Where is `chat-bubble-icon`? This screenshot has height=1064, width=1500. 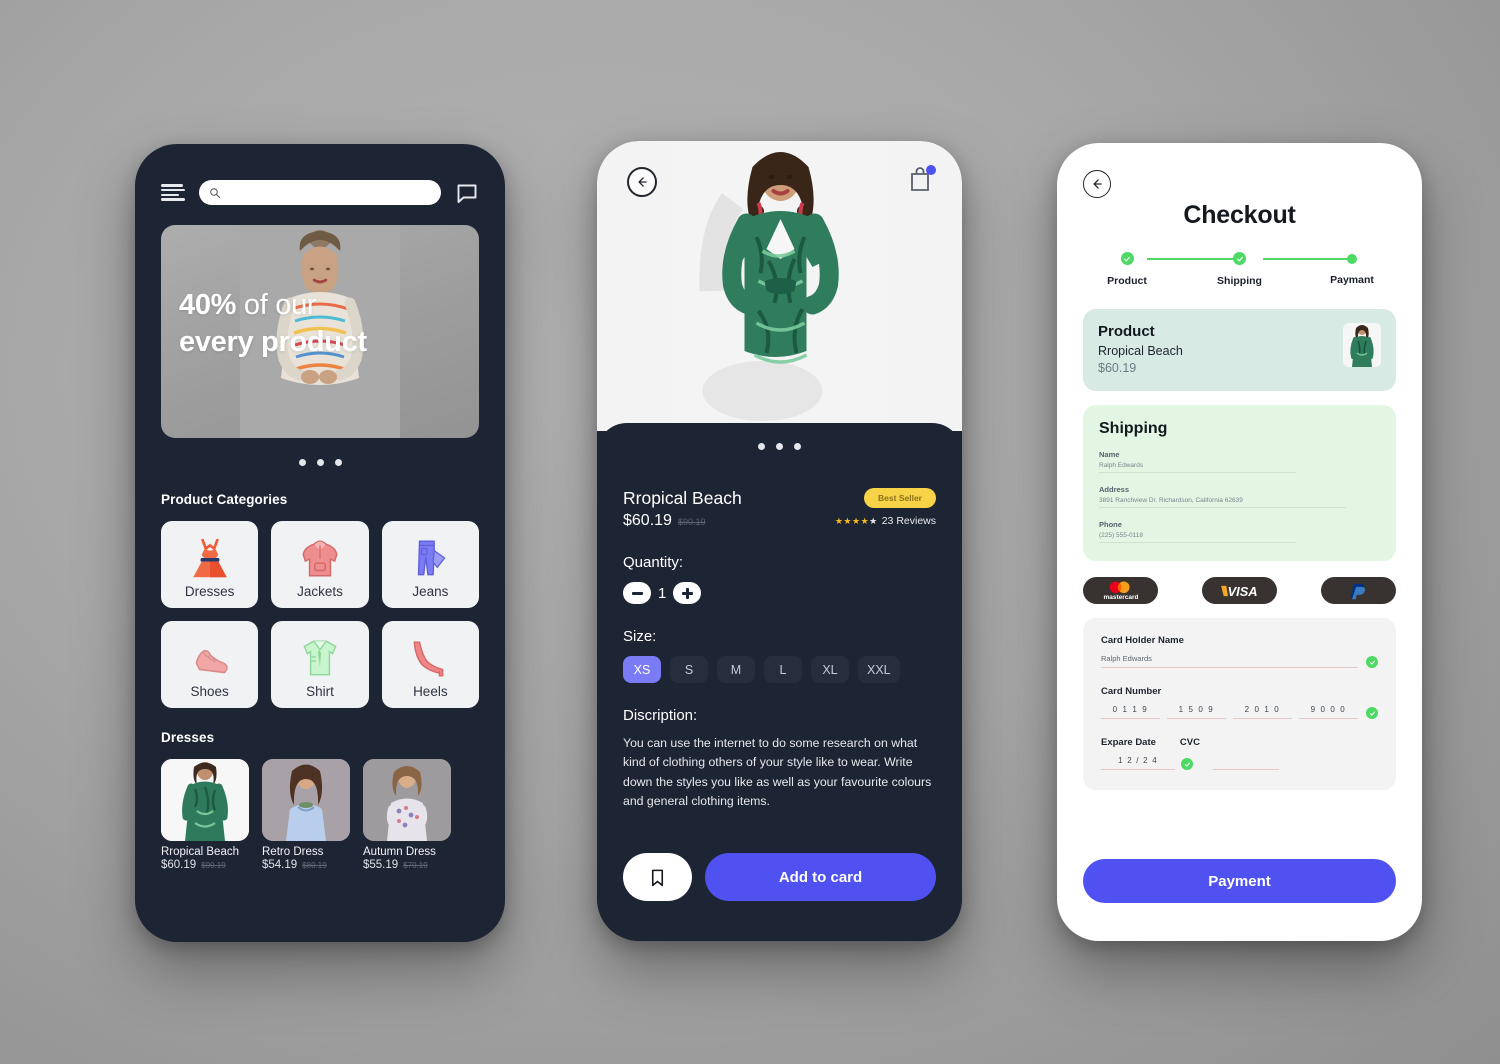 chat-bubble-icon is located at coordinates (467, 193).